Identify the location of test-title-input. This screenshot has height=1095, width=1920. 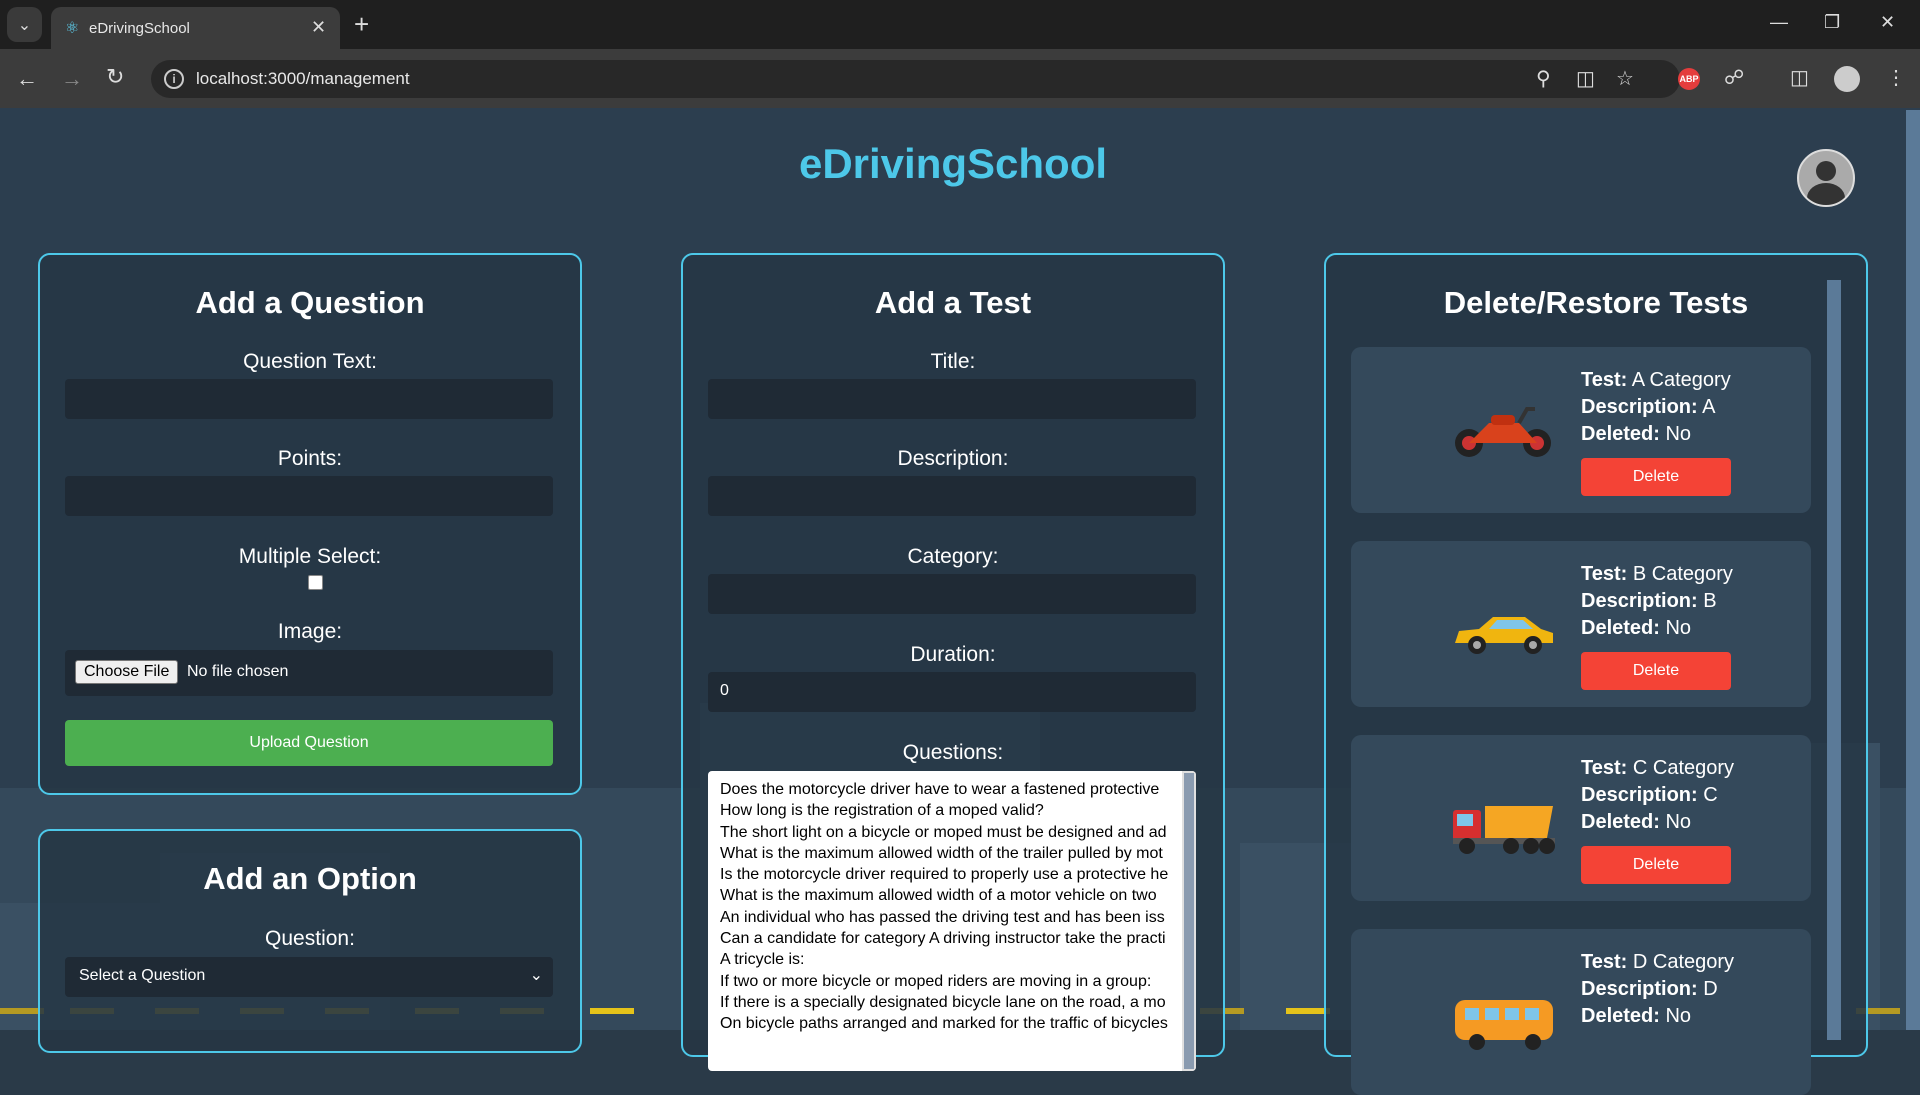
(952, 399).